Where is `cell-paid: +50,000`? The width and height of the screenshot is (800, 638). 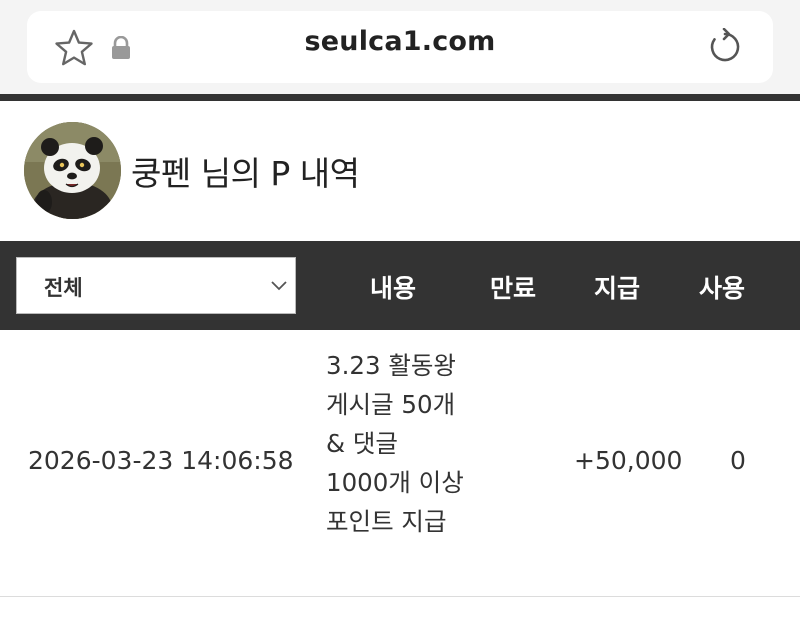
cell-paid: +50,000 is located at coordinates (628, 460).